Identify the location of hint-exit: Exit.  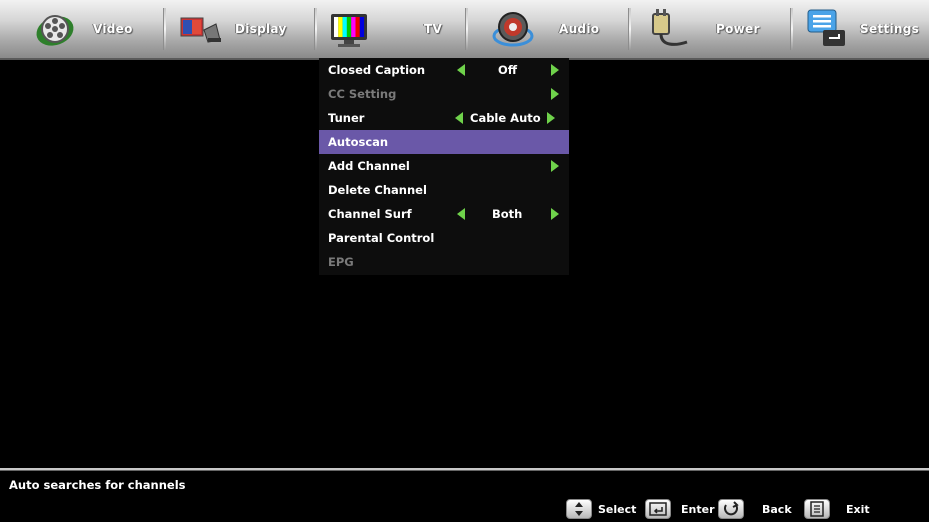
(858, 509).